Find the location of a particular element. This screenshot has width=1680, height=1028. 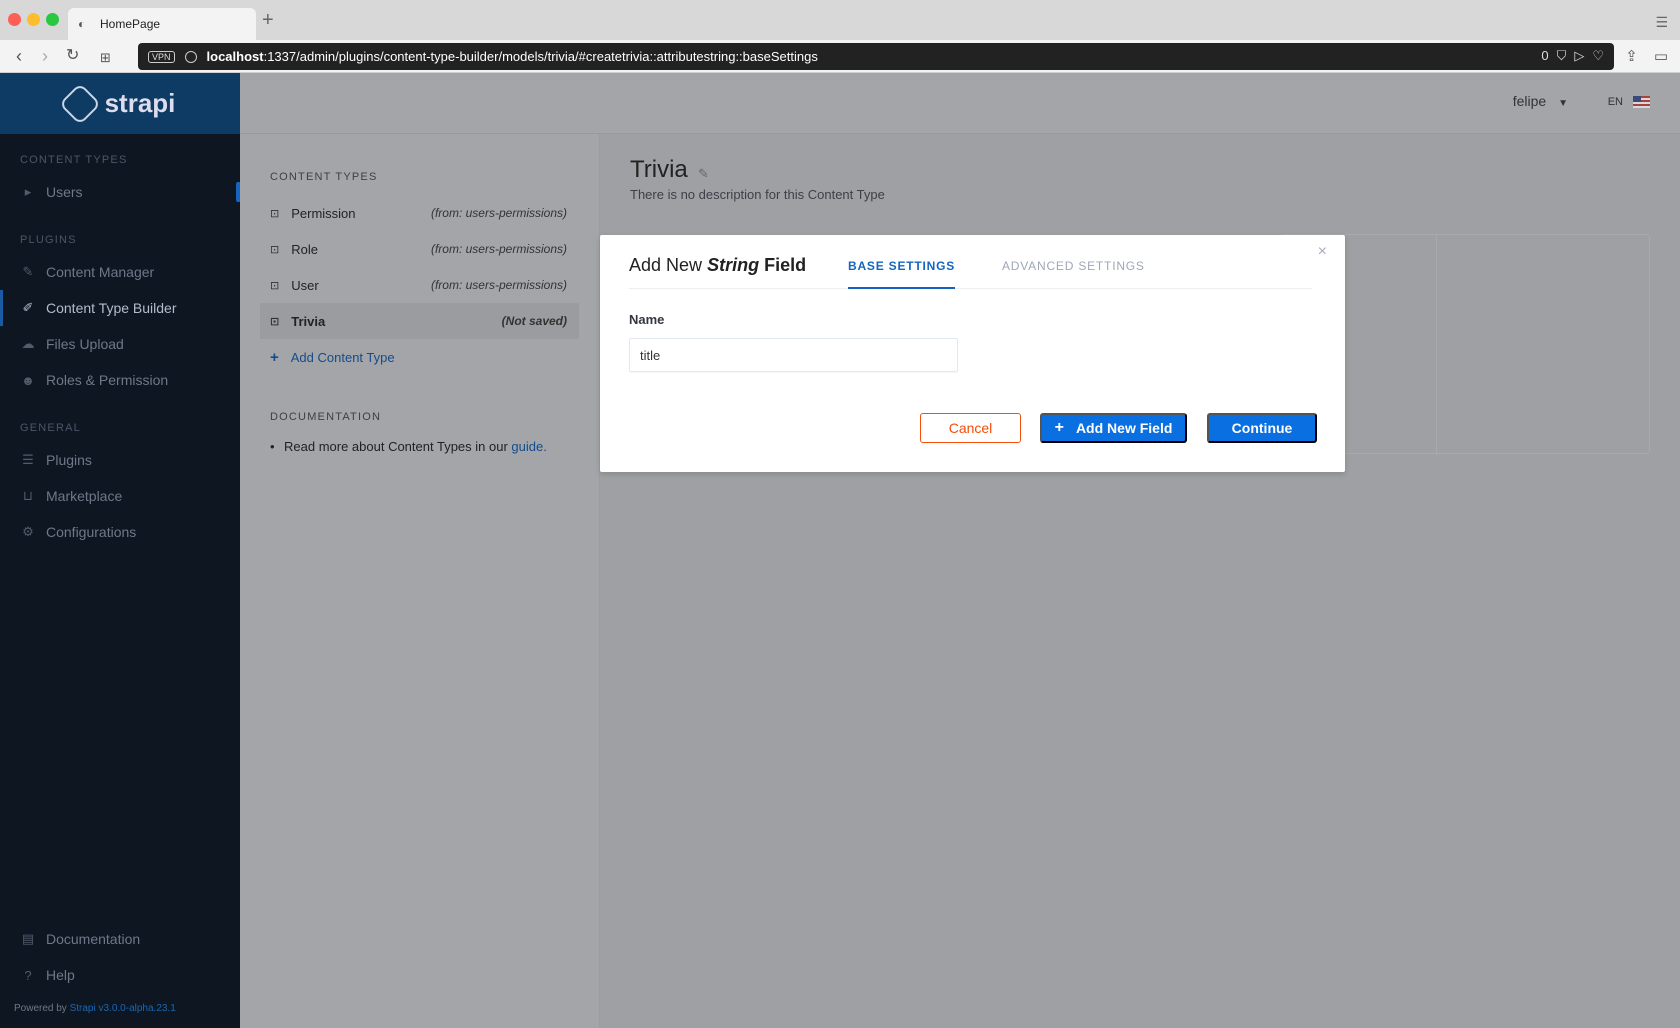

list-icon: ☰ is located at coordinates (28, 459).